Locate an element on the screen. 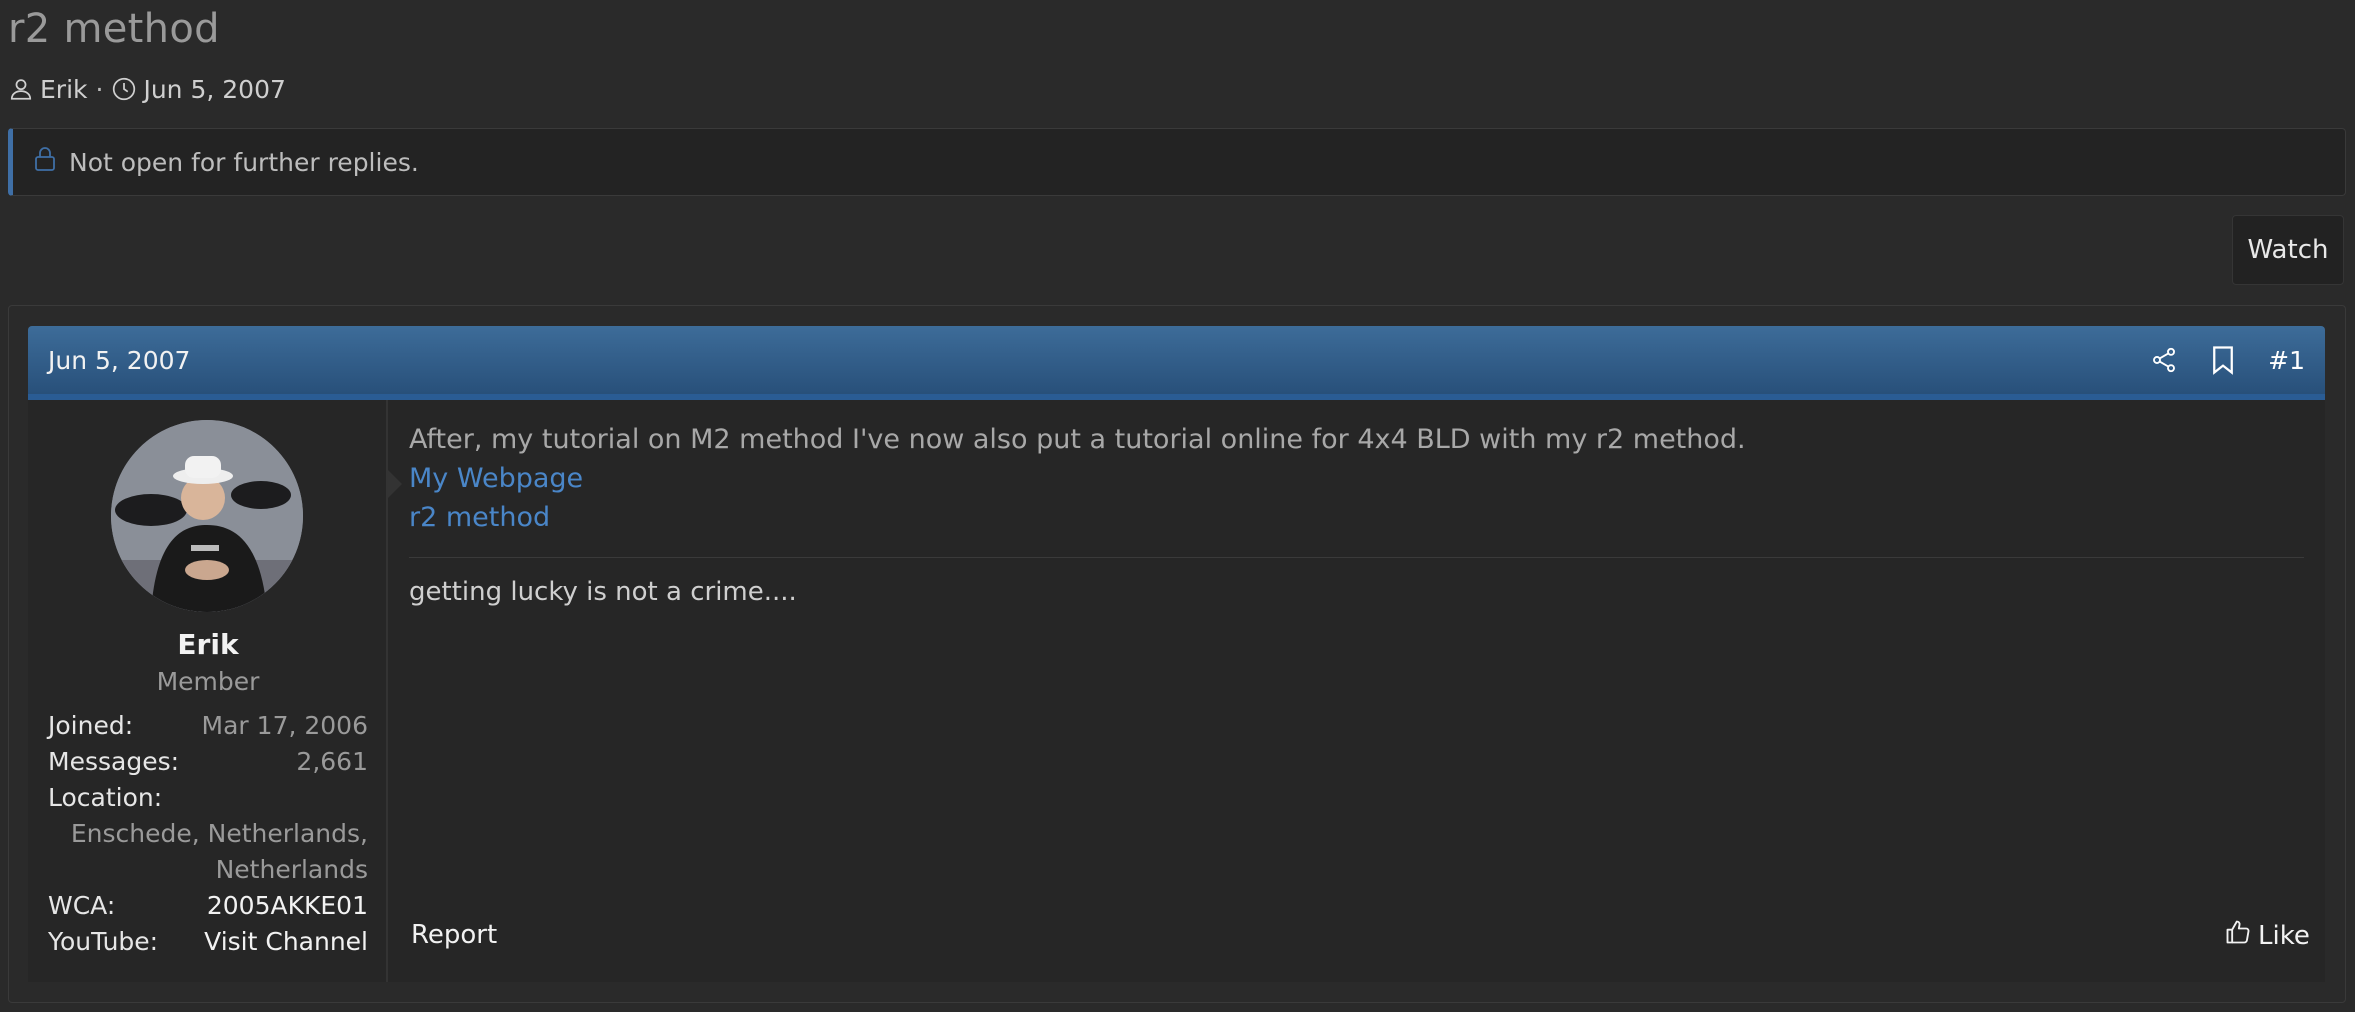  thread-title: r2 method is located at coordinates (114, 29).